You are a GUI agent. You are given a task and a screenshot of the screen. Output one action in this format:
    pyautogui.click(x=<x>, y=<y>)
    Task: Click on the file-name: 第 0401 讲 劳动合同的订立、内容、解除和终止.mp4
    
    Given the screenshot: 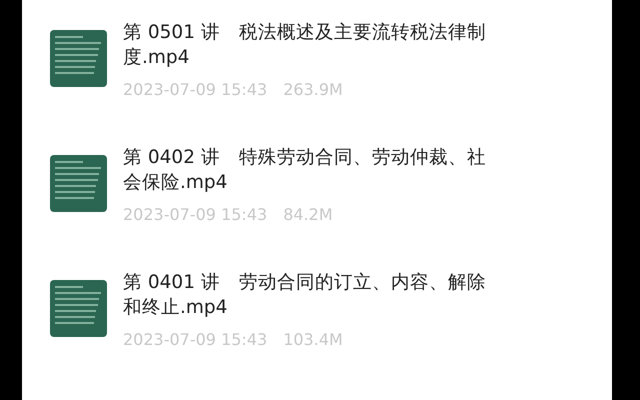 What is the action you would take?
    pyautogui.click(x=309, y=295)
    